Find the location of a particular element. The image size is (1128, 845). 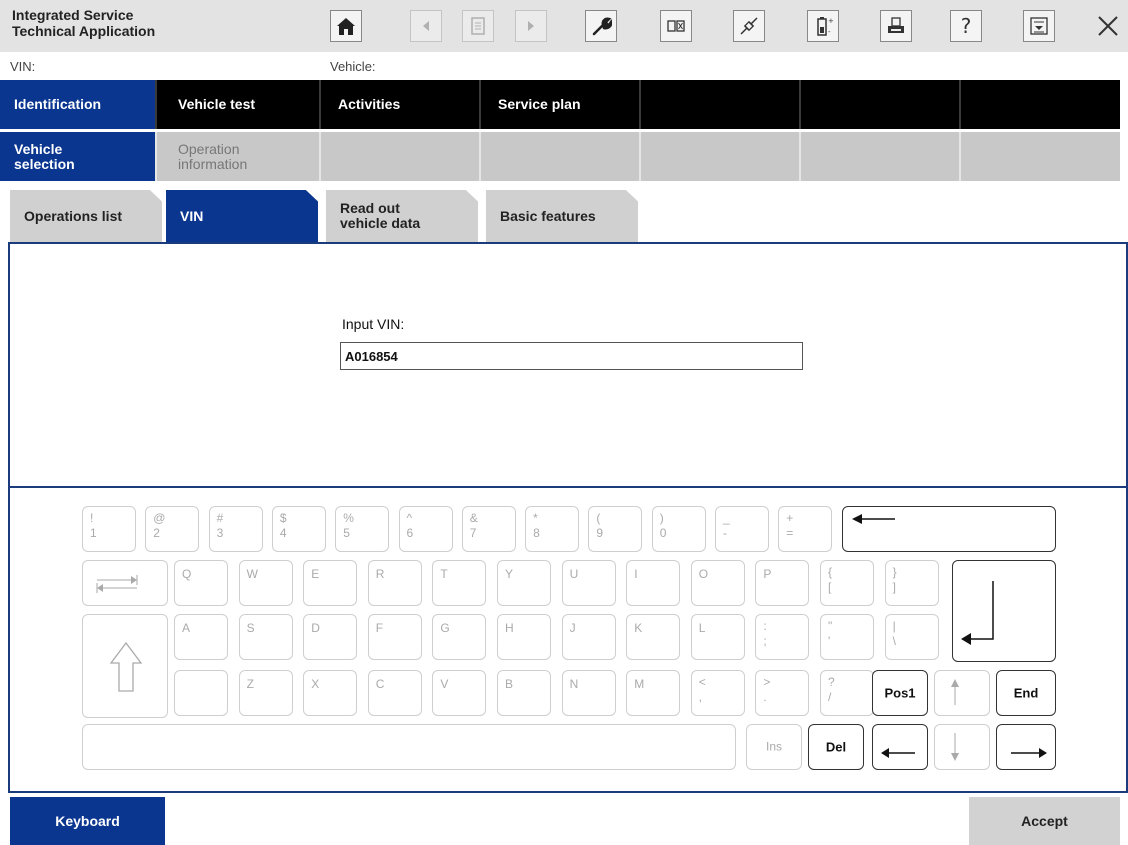

key-row1-4: % 5 is located at coordinates (362, 529).